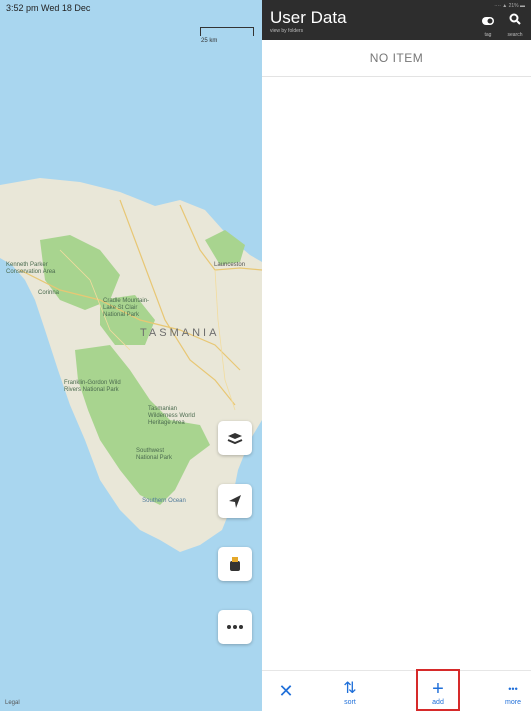 The height and width of the screenshot is (712, 531). What do you see at coordinates (180, 333) in the screenshot?
I see `map-label-tasmania: TASMANIA` at bounding box center [180, 333].